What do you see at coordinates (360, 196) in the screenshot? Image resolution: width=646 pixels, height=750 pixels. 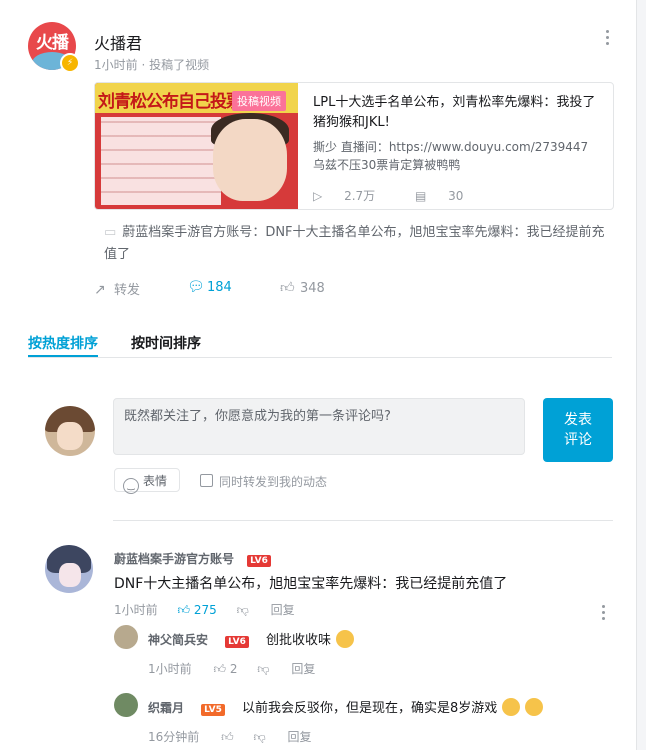 I see `view-count: 2.7万` at bounding box center [360, 196].